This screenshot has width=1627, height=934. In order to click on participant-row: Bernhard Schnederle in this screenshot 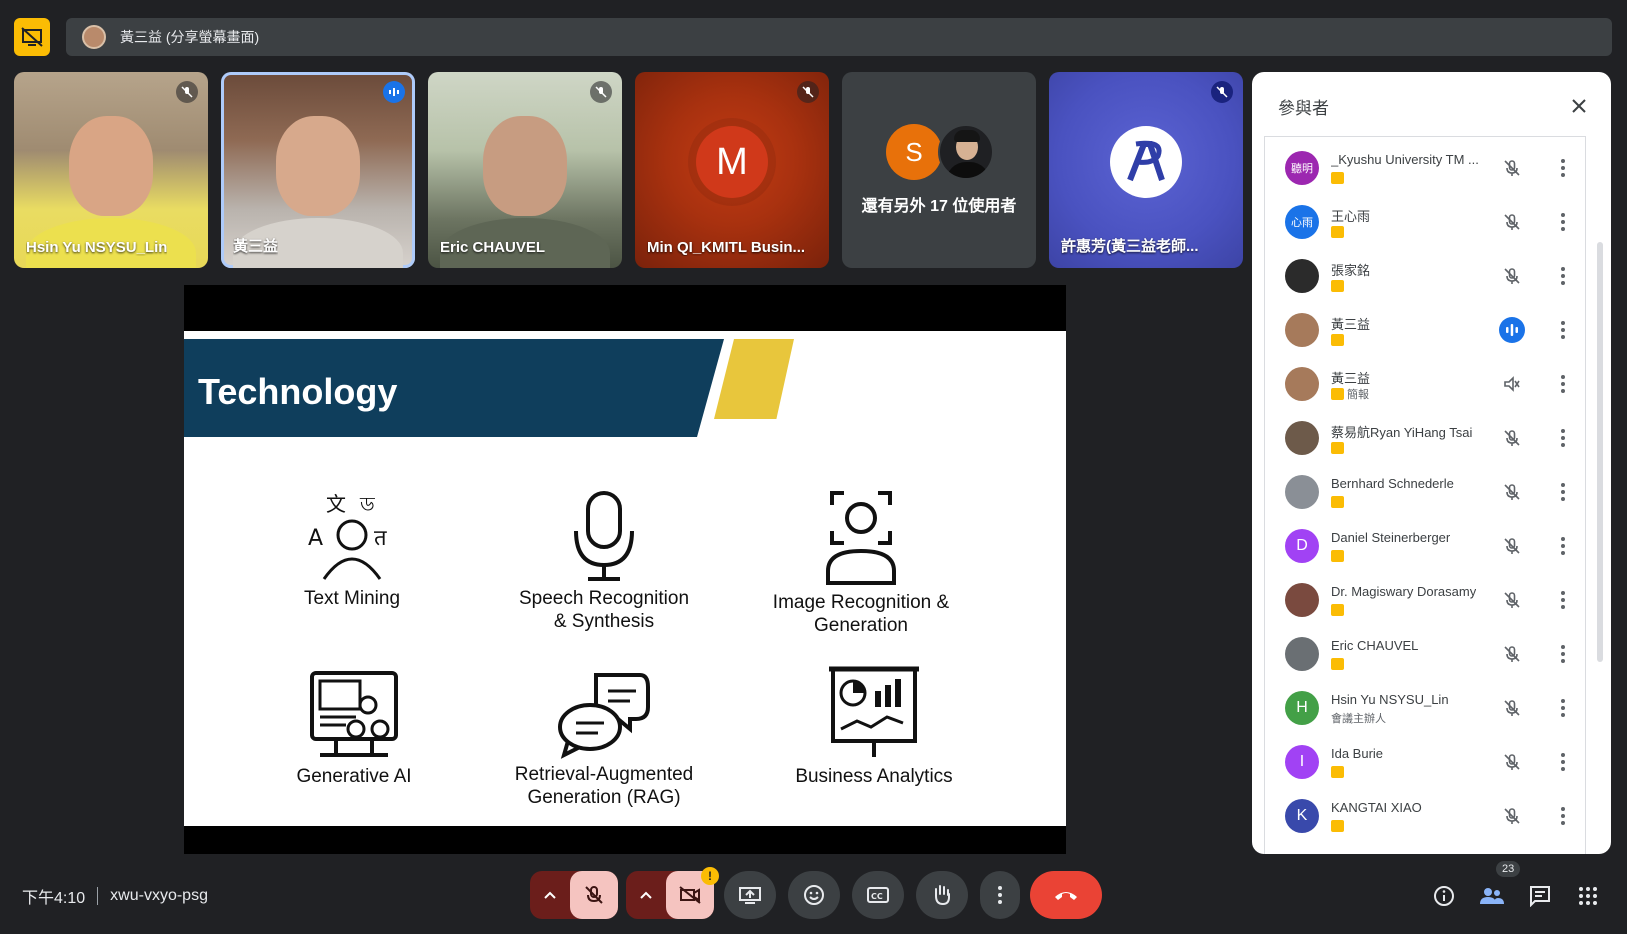, I will do `click(1425, 493)`.